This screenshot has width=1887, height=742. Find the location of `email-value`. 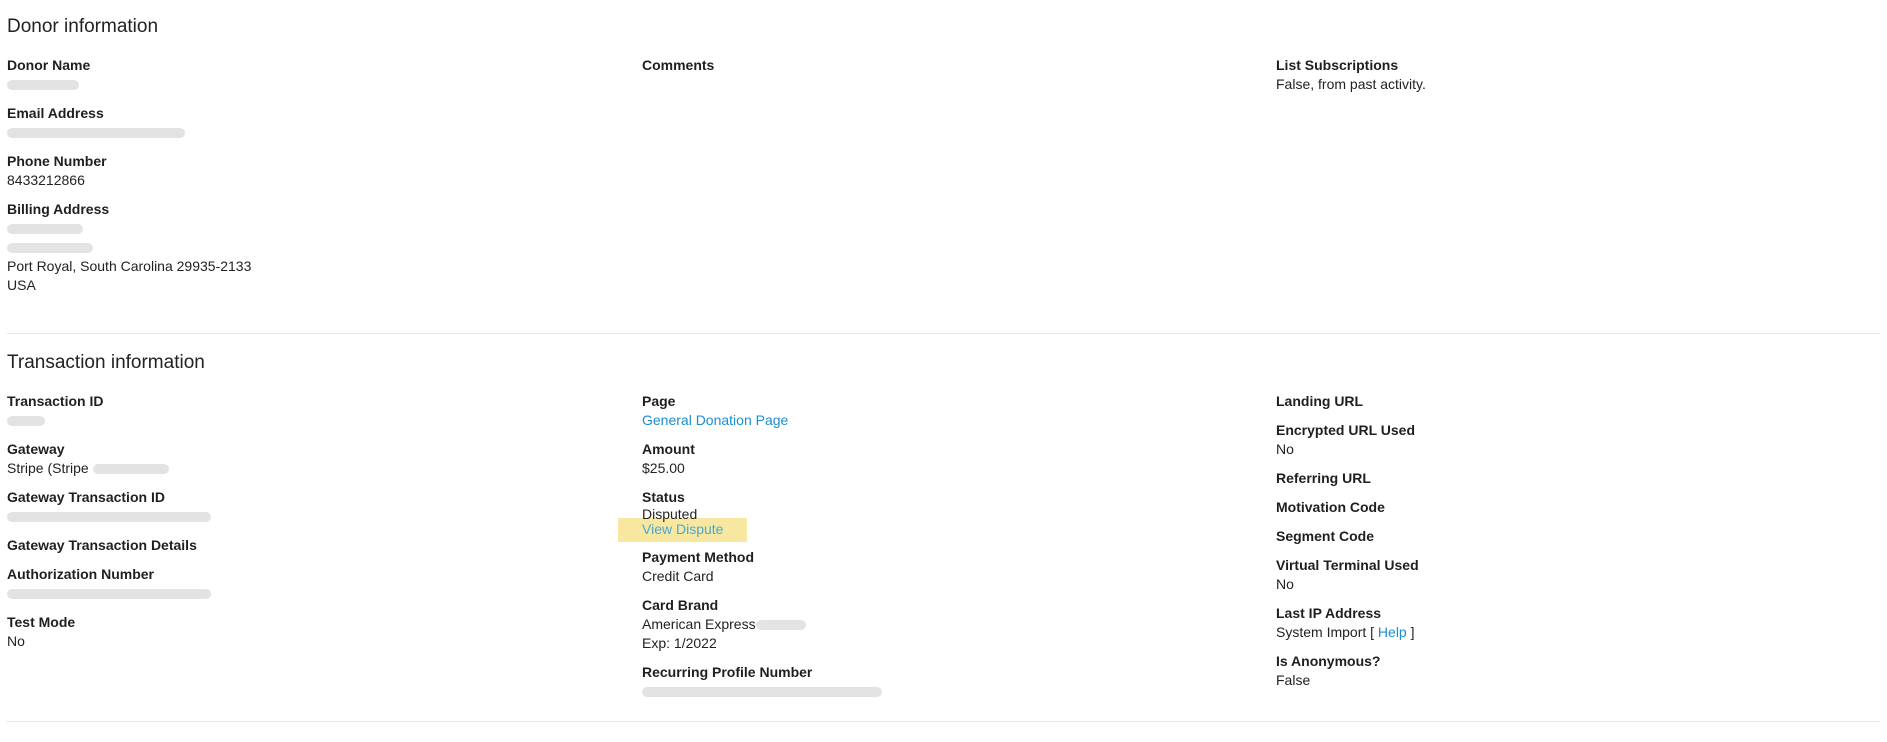

email-value is located at coordinates (96, 132).